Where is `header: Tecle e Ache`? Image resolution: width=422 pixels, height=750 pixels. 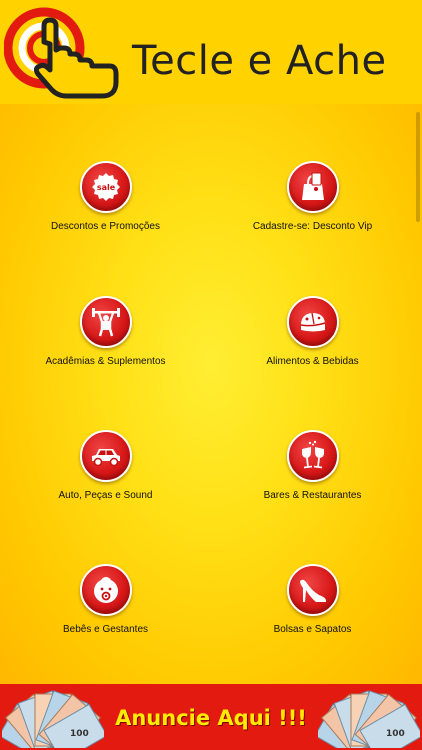 header: Tecle e Ache is located at coordinates (211, 52).